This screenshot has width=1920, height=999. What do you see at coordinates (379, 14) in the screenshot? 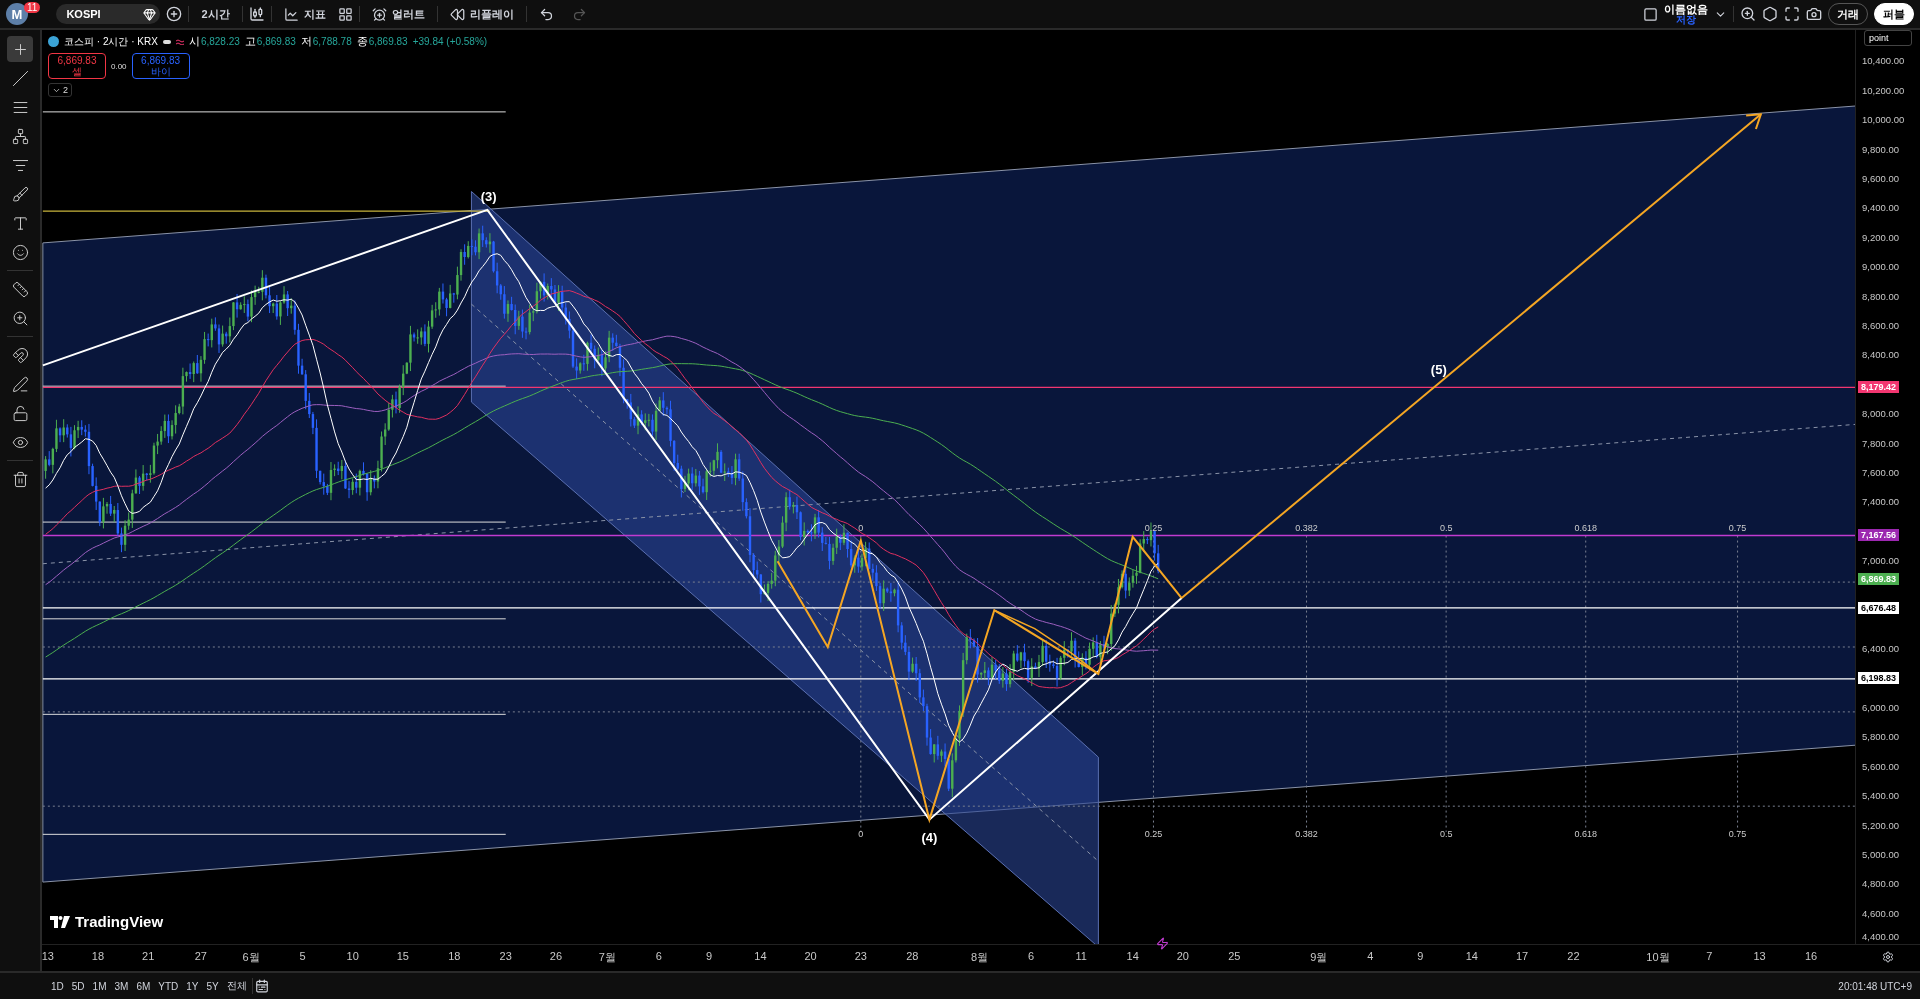
I see `alarm-clock-icon` at bounding box center [379, 14].